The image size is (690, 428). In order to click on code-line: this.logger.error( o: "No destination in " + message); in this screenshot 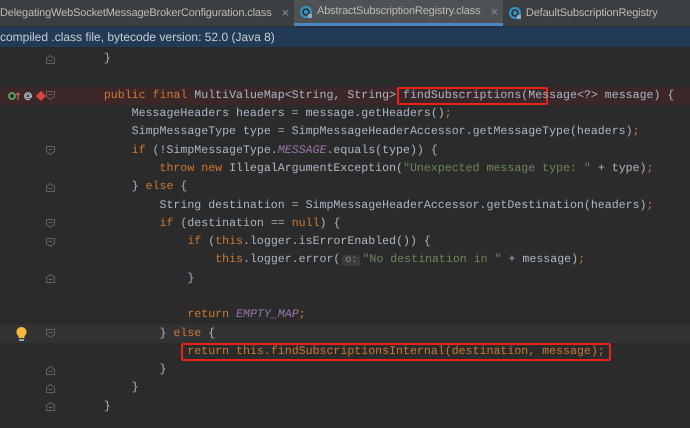, I will do `click(400, 260)`.